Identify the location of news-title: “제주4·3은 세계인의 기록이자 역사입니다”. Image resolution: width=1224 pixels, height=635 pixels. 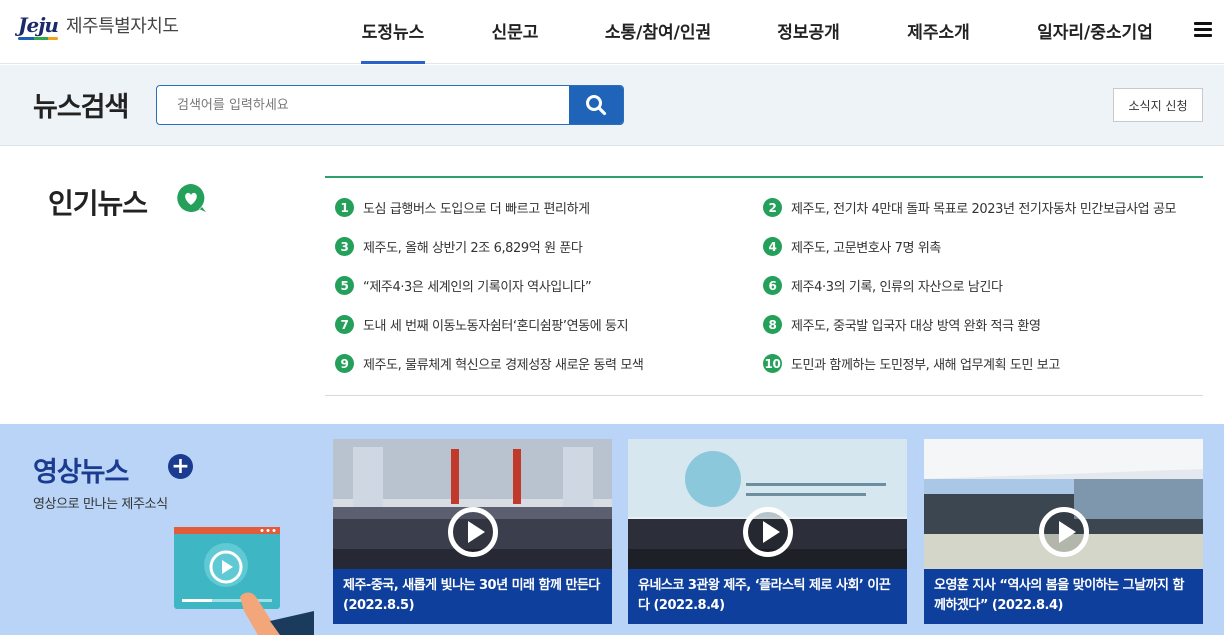
(477, 285).